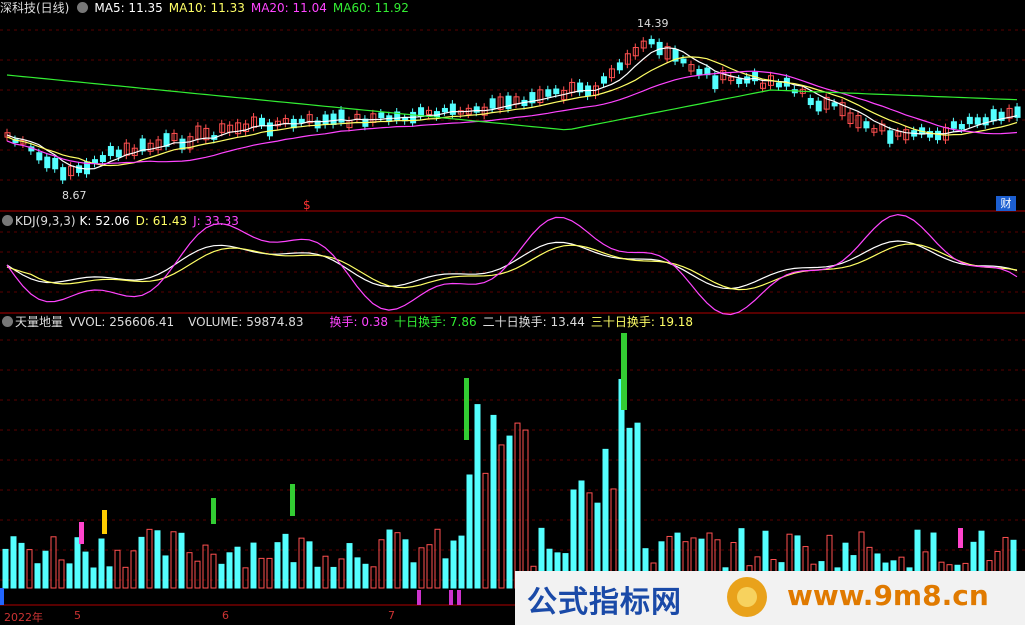 The height and width of the screenshot is (625, 1025). What do you see at coordinates (770, 598) in the screenshot?
I see `watermark-banner: 公式指标网 www.9m8.cn` at bounding box center [770, 598].